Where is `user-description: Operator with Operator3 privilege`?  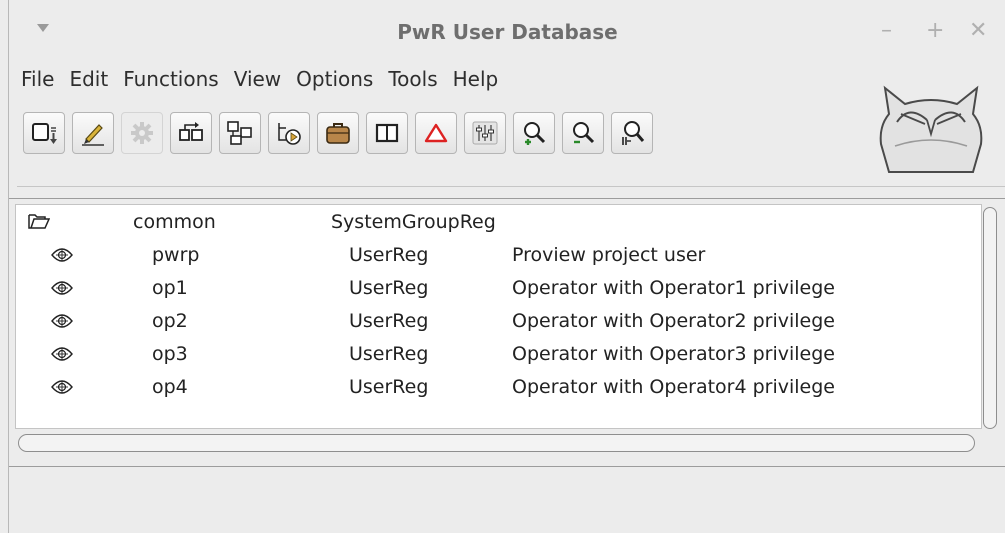 user-description: Operator with Operator3 privilege is located at coordinates (673, 354).